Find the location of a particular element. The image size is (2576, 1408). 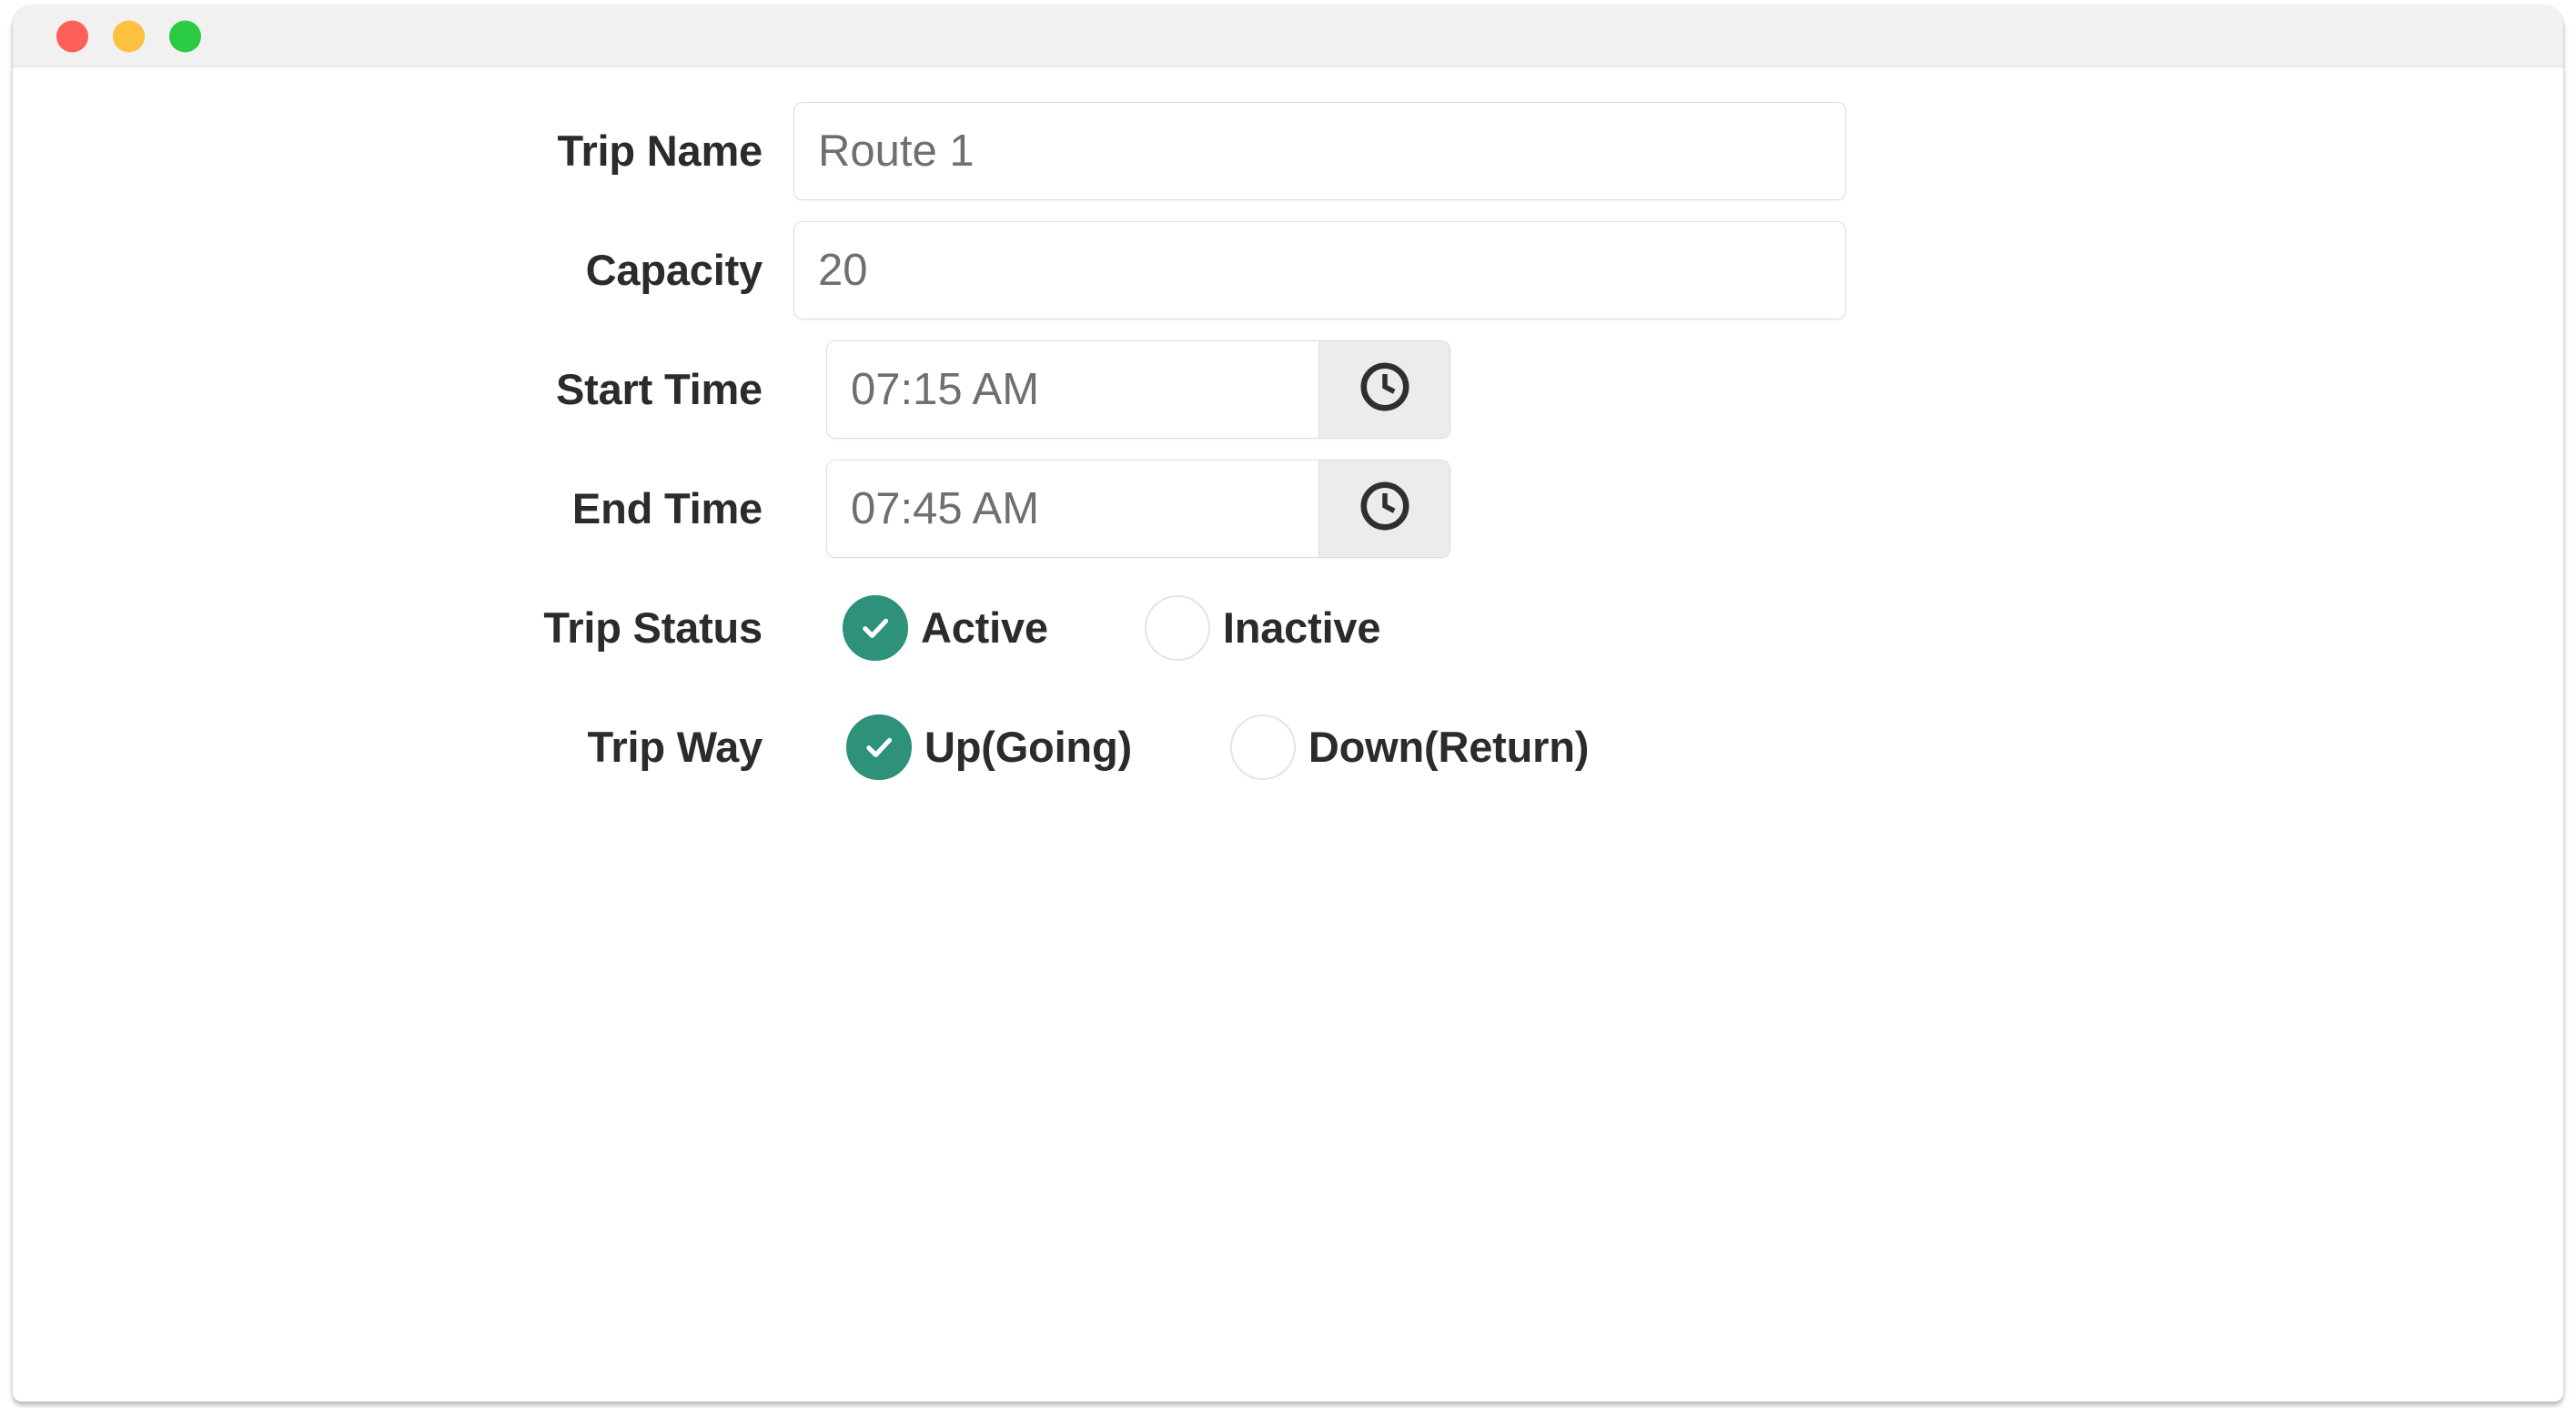

trip-name-control: Route 1 is located at coordinates (1673, 150).